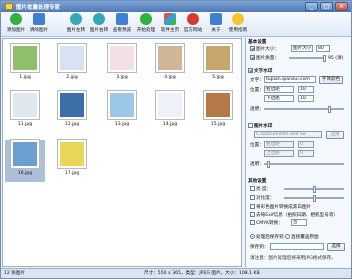 Image resolution: width=352 pixels, height=279 pixels. Describe the element at coordinates (260, 126) in the screenshot. I see `image-watermark-title: 图片水印` at that location.